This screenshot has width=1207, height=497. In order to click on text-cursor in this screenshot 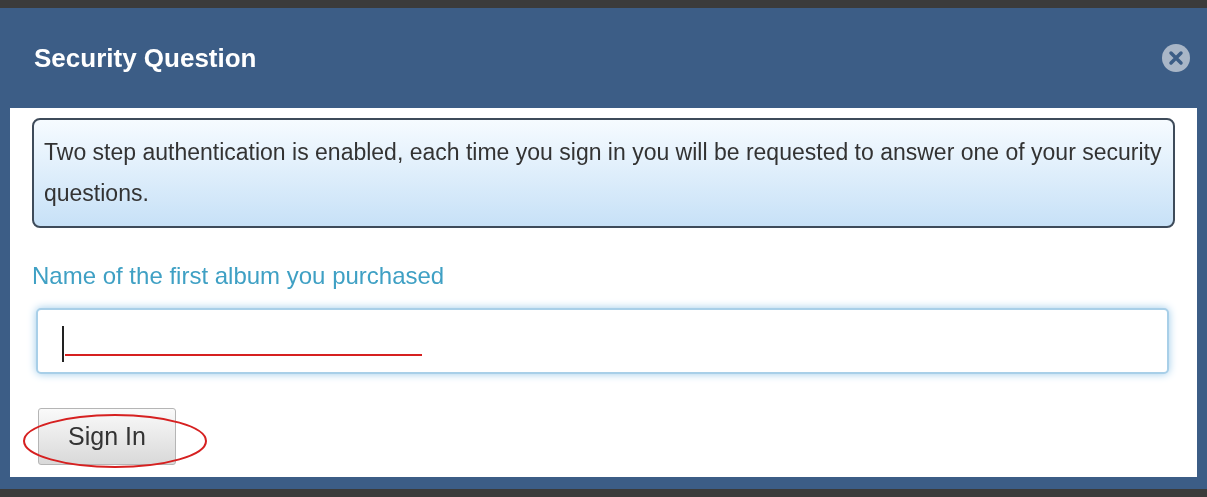, I will do `click(63, 344)`.